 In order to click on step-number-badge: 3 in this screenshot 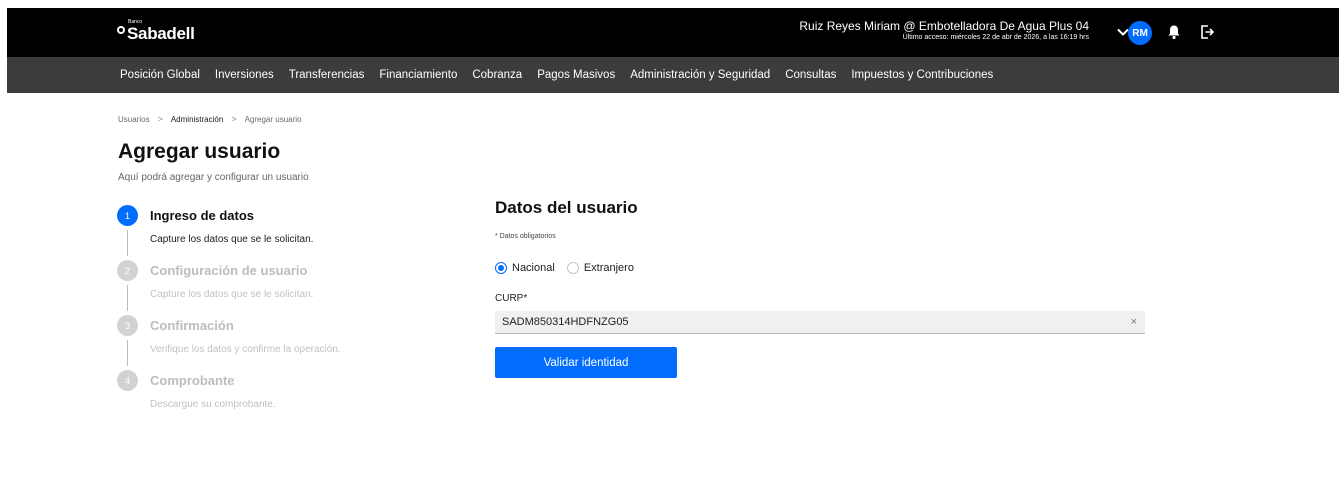, I will do `click(127, 325)`.